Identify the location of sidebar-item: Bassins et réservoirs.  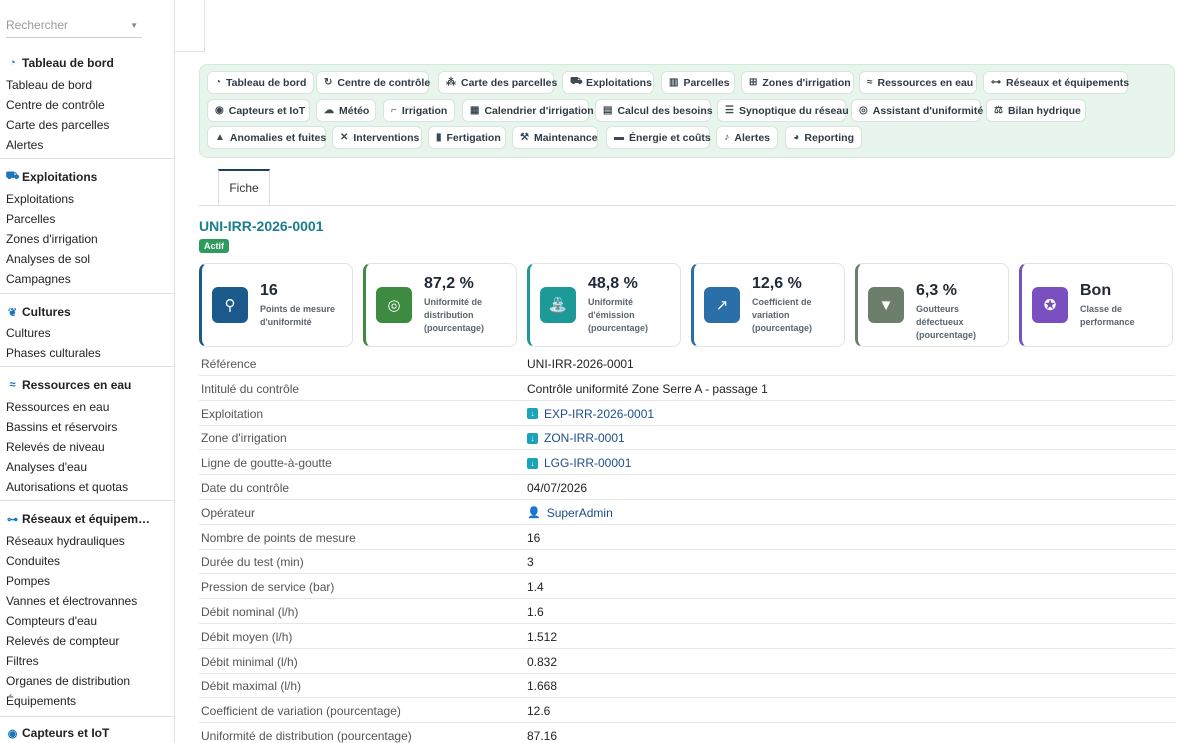
(61, 427).